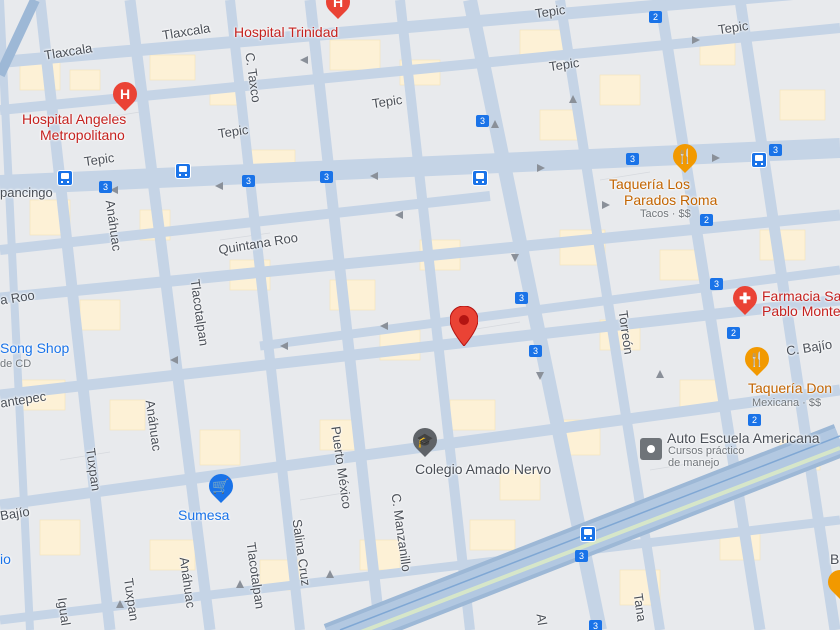  Describe the element at coordinates (743, 438) in the screenshot. I see `poi-auto-escuela: Auto Escuela Americana` at that location.